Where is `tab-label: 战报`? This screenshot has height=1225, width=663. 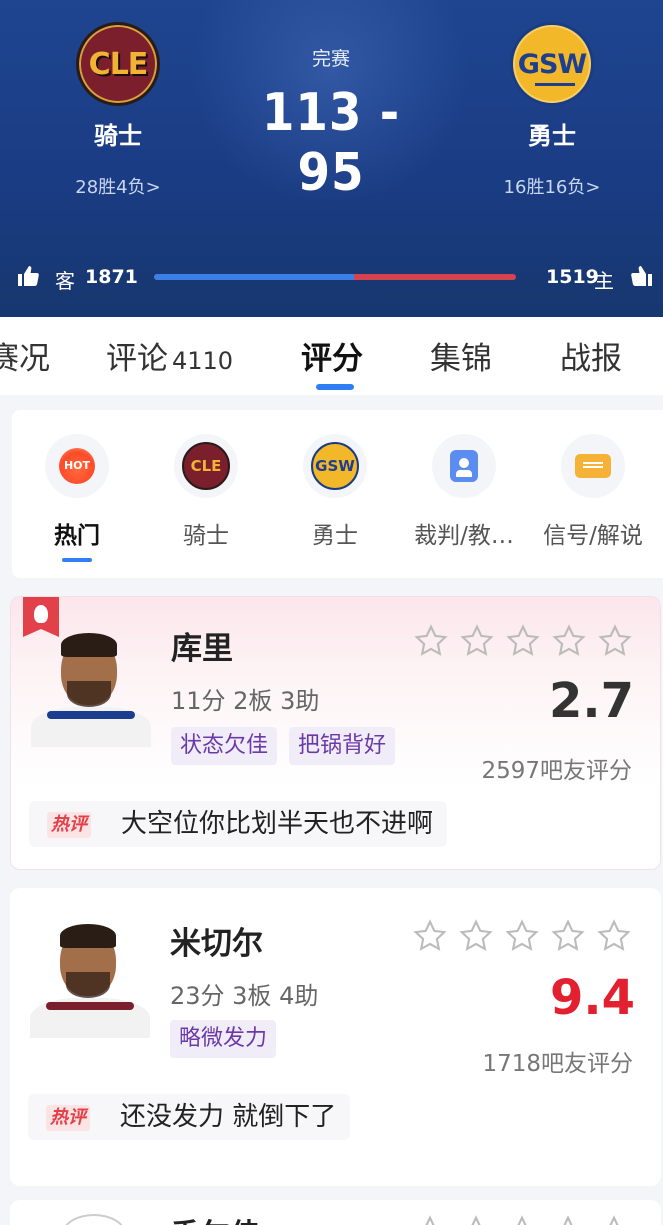
tab-label: 战报 is located at coordinates (591, 359).